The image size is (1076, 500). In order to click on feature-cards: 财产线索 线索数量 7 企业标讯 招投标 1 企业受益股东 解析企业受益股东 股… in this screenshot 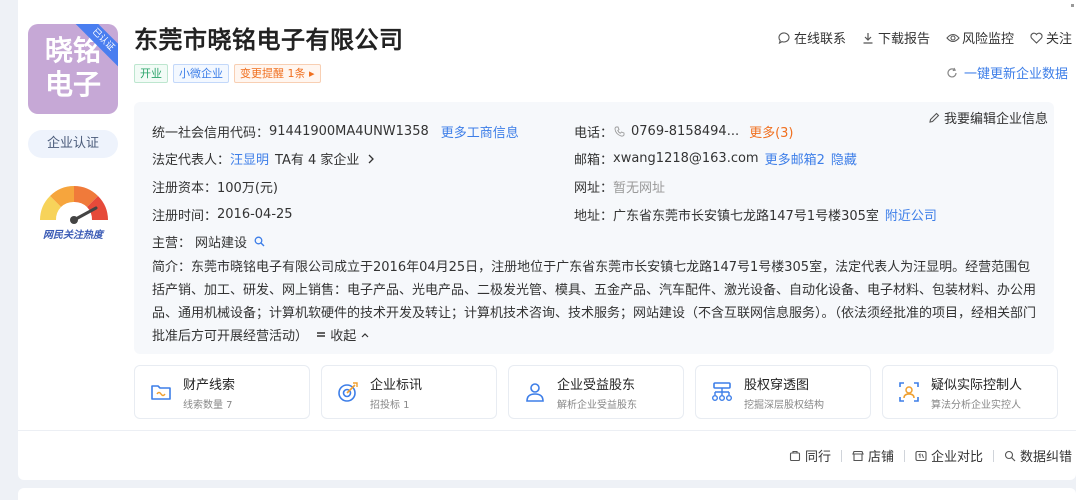, I will do `click(596, 392)`.